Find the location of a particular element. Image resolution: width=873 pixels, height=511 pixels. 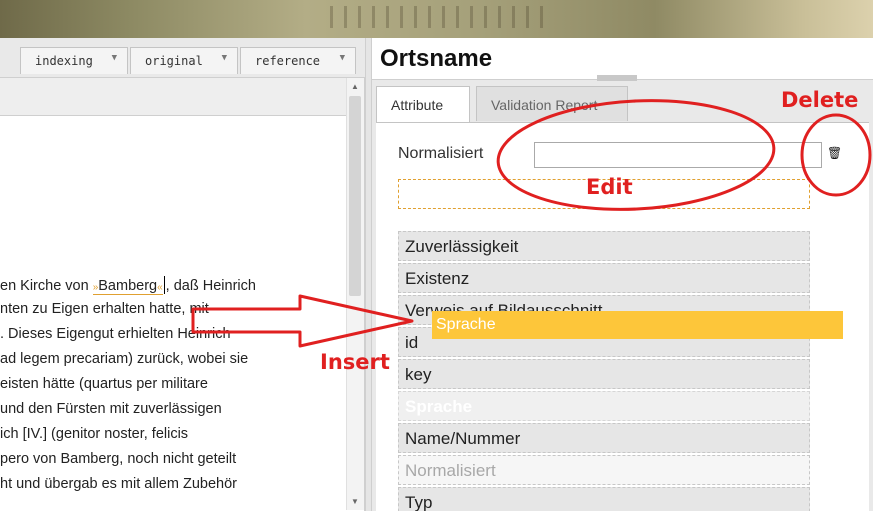

tab-attribute: Attribute is located at coordinates (423, 104).